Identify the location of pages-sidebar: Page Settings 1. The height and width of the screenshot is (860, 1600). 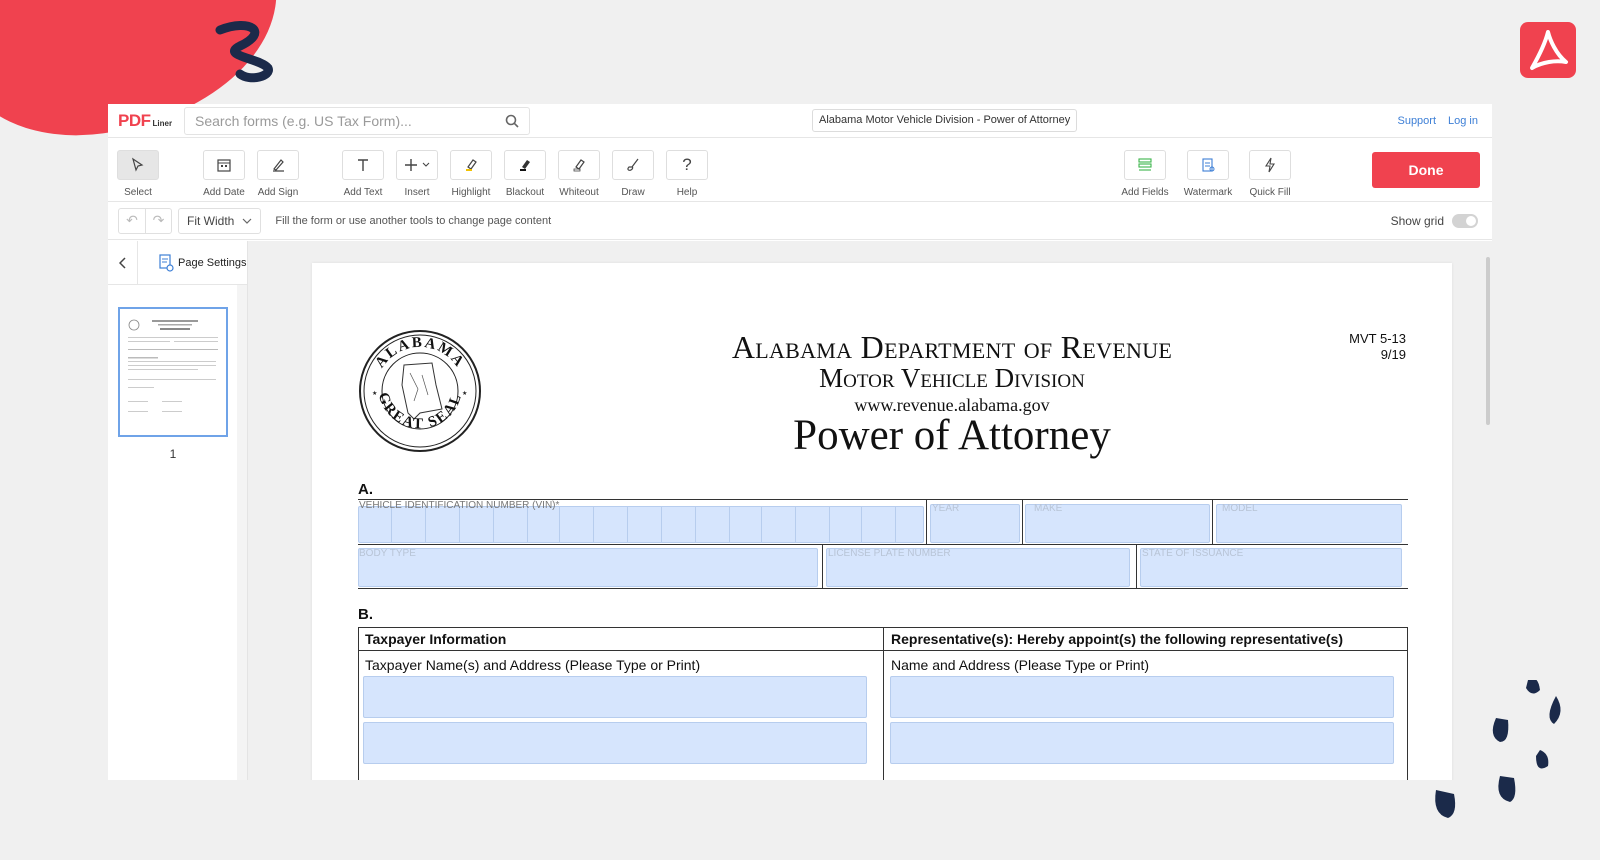
(178, 510).